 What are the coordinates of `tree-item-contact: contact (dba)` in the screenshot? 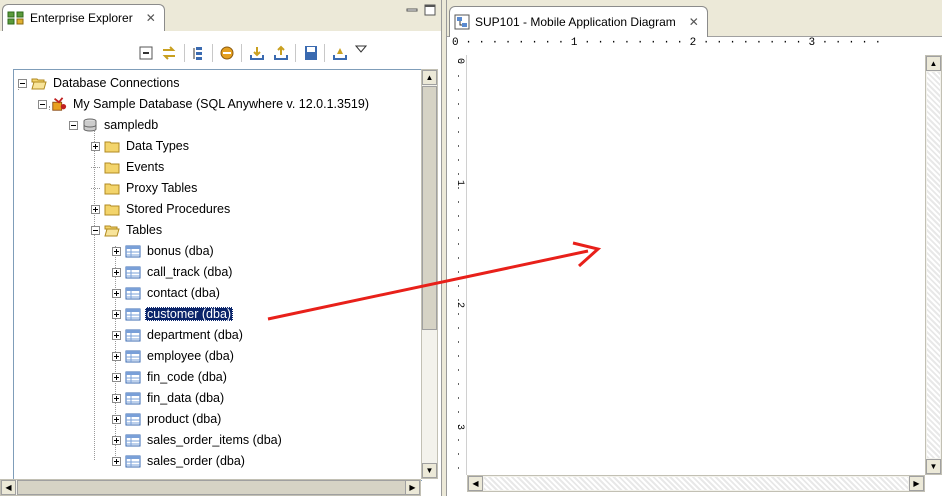 It's located at (167, 293).